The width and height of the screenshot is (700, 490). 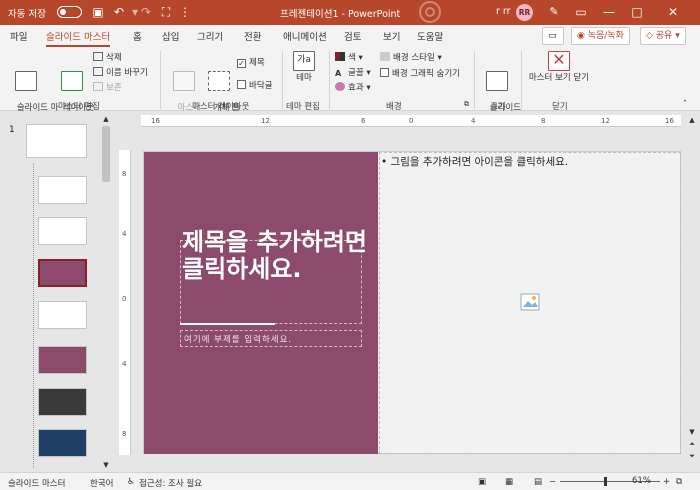 What do you see at coordinates (98, 56) in the screenshot?
I see `delete-icon` at bounding box center [98, 56].